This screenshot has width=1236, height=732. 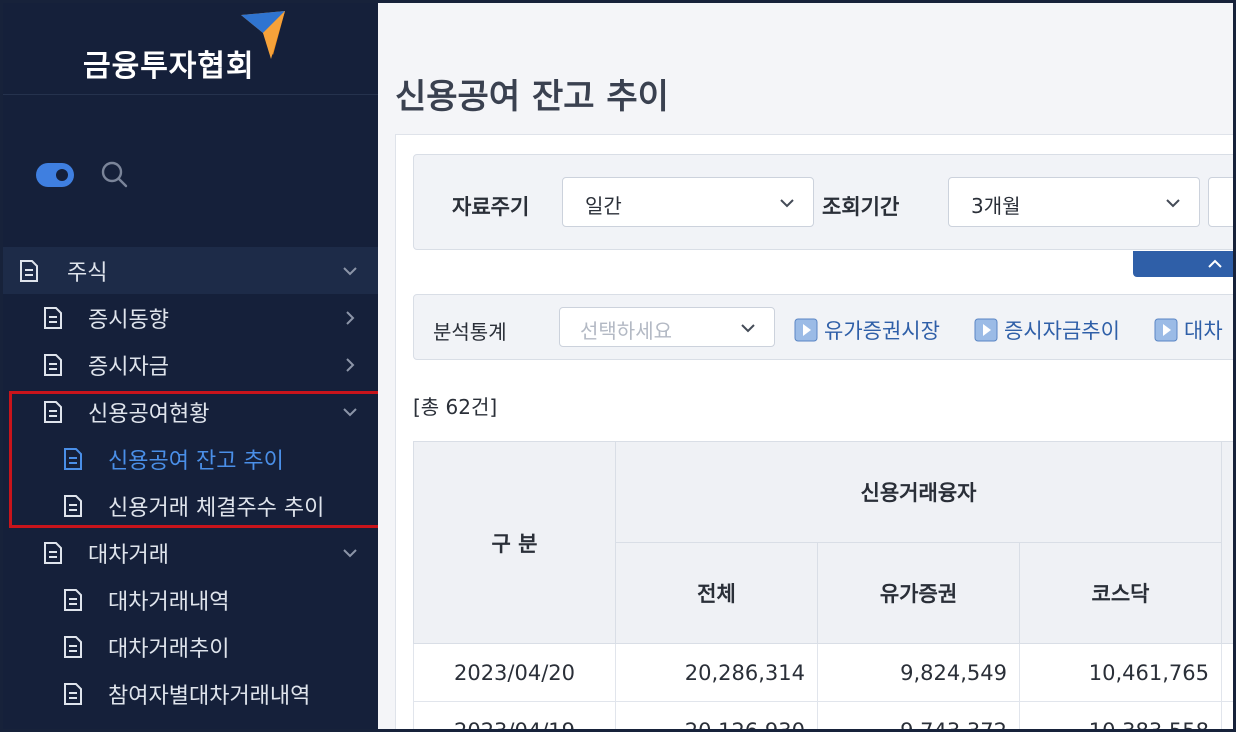 I want to click on column-header-more, so click(x=1227, y=542).